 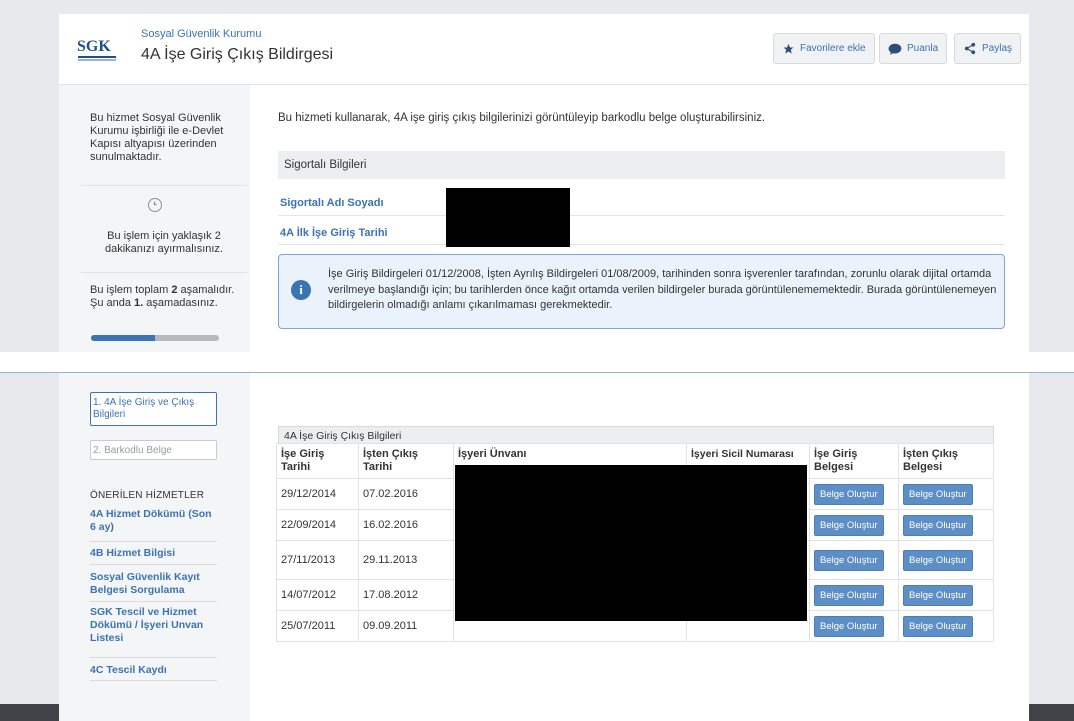 What do you see at coordinates (317, 461) in the screenshot?
I see `column-header: İşe Giriş Tarihi` at bounding box center [317, 461].